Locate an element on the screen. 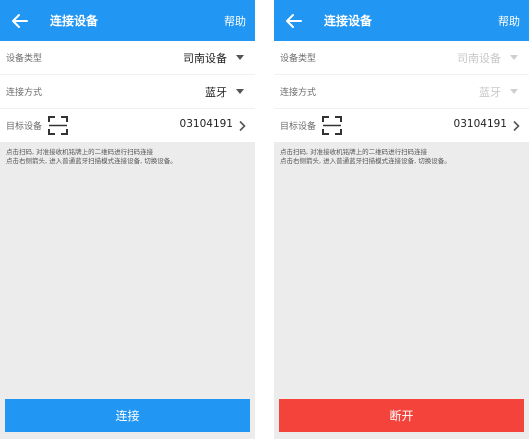 Image resolution: width=532 pixels, height=439 pixels. disconnect-button: 断开 is located at coordinates (401, 415).